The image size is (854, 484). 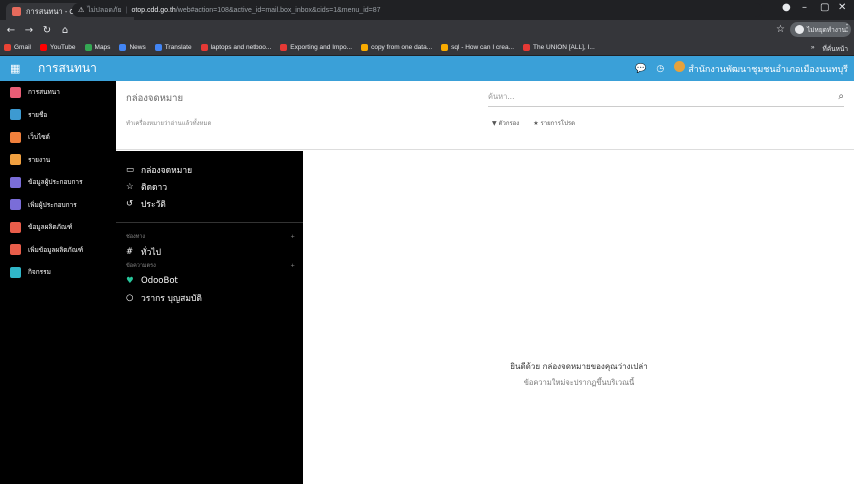 I want to click on bookmark-item: Gmail, so click(x=17, y=47).